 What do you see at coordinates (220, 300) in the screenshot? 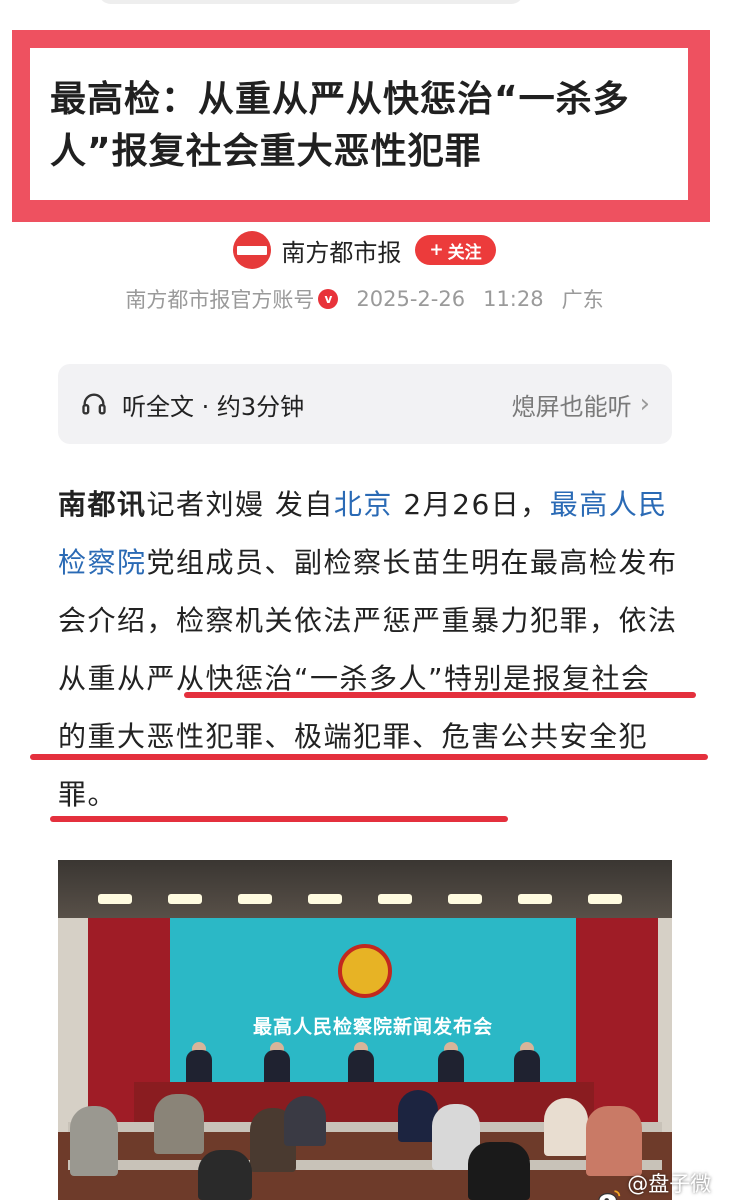
I see `account-label: 南方都市报官方账号` at bounding box center [220, 300].